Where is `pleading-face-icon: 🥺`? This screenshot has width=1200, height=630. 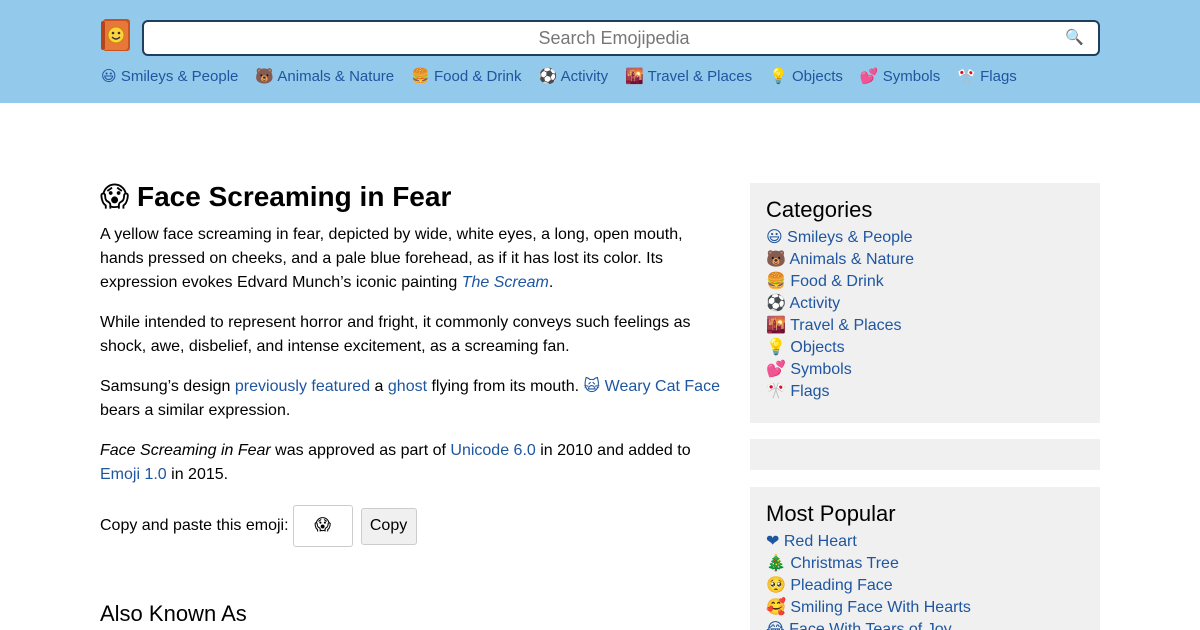
pleading-face-icon: 🥺 is located at coordinates (776, 585).